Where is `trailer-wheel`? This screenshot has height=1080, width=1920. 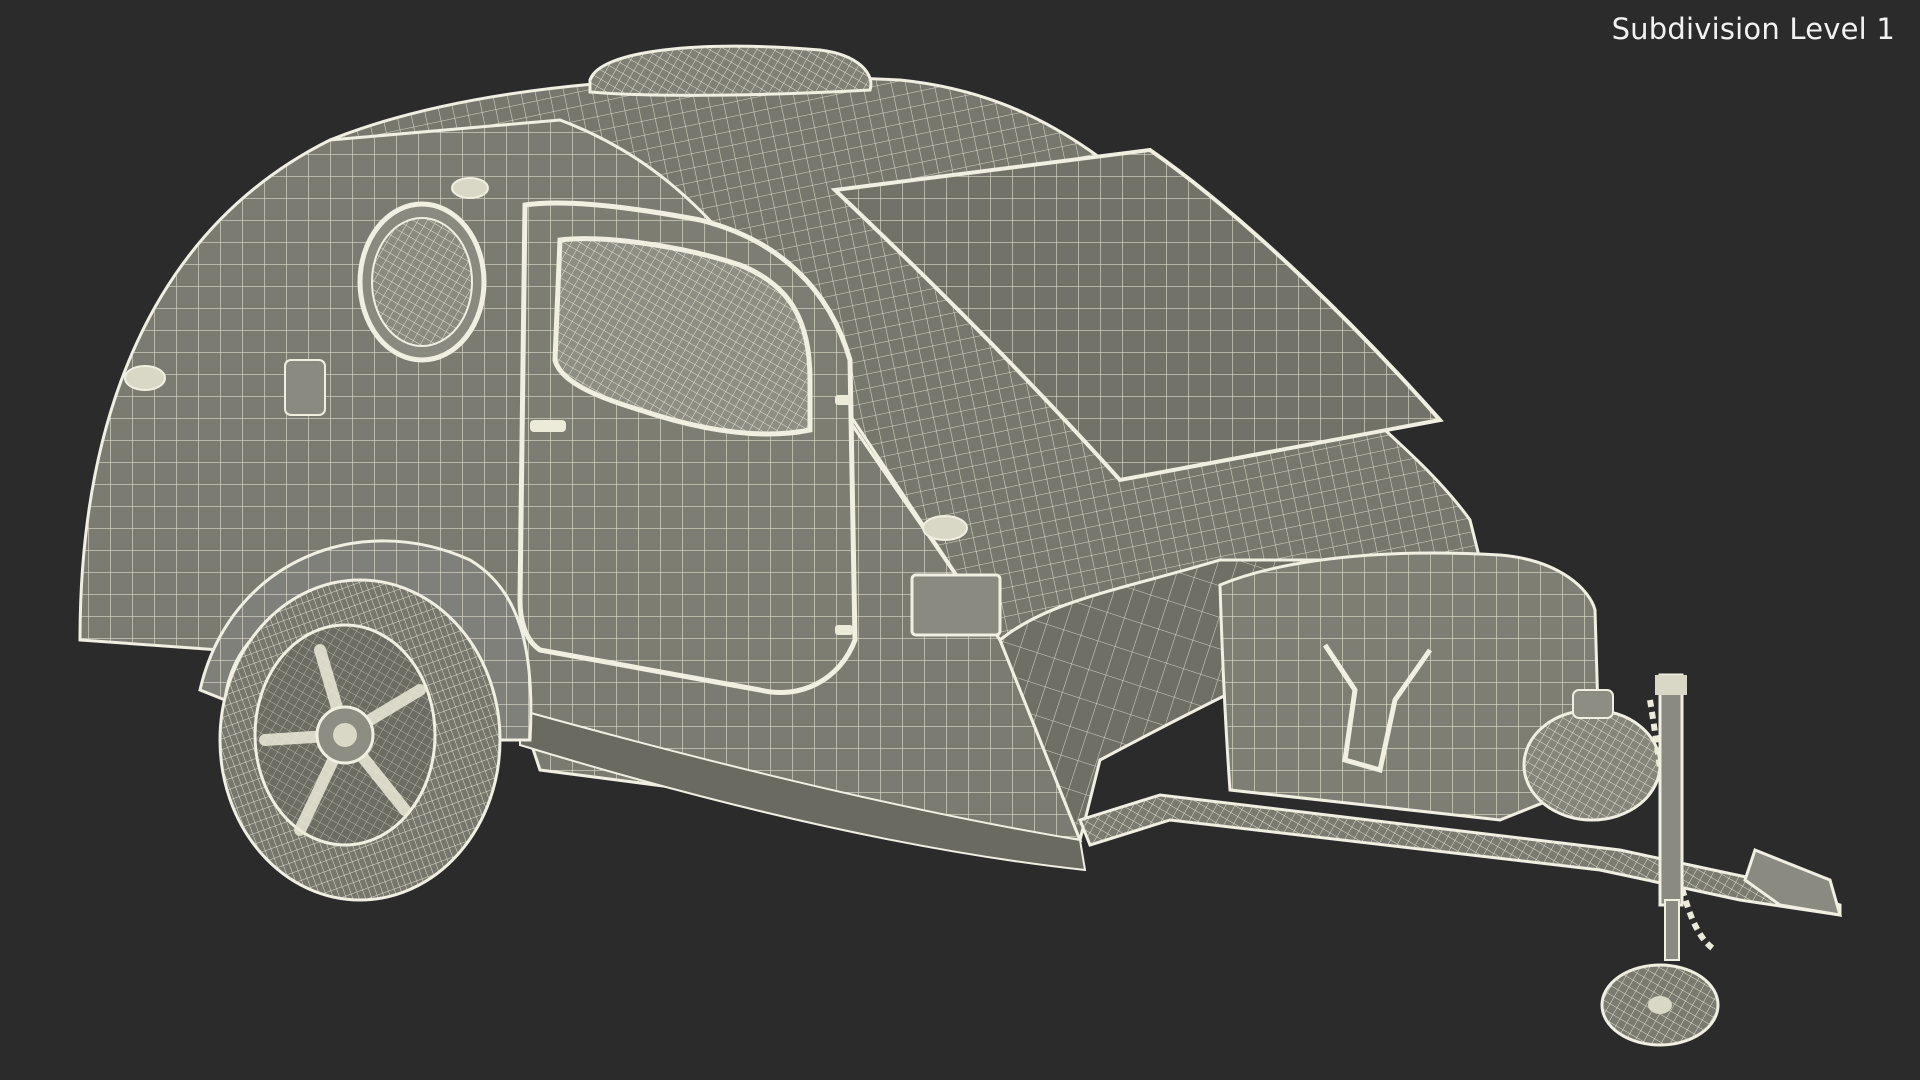 trailer-wheel is located at coordinates (360, 740).